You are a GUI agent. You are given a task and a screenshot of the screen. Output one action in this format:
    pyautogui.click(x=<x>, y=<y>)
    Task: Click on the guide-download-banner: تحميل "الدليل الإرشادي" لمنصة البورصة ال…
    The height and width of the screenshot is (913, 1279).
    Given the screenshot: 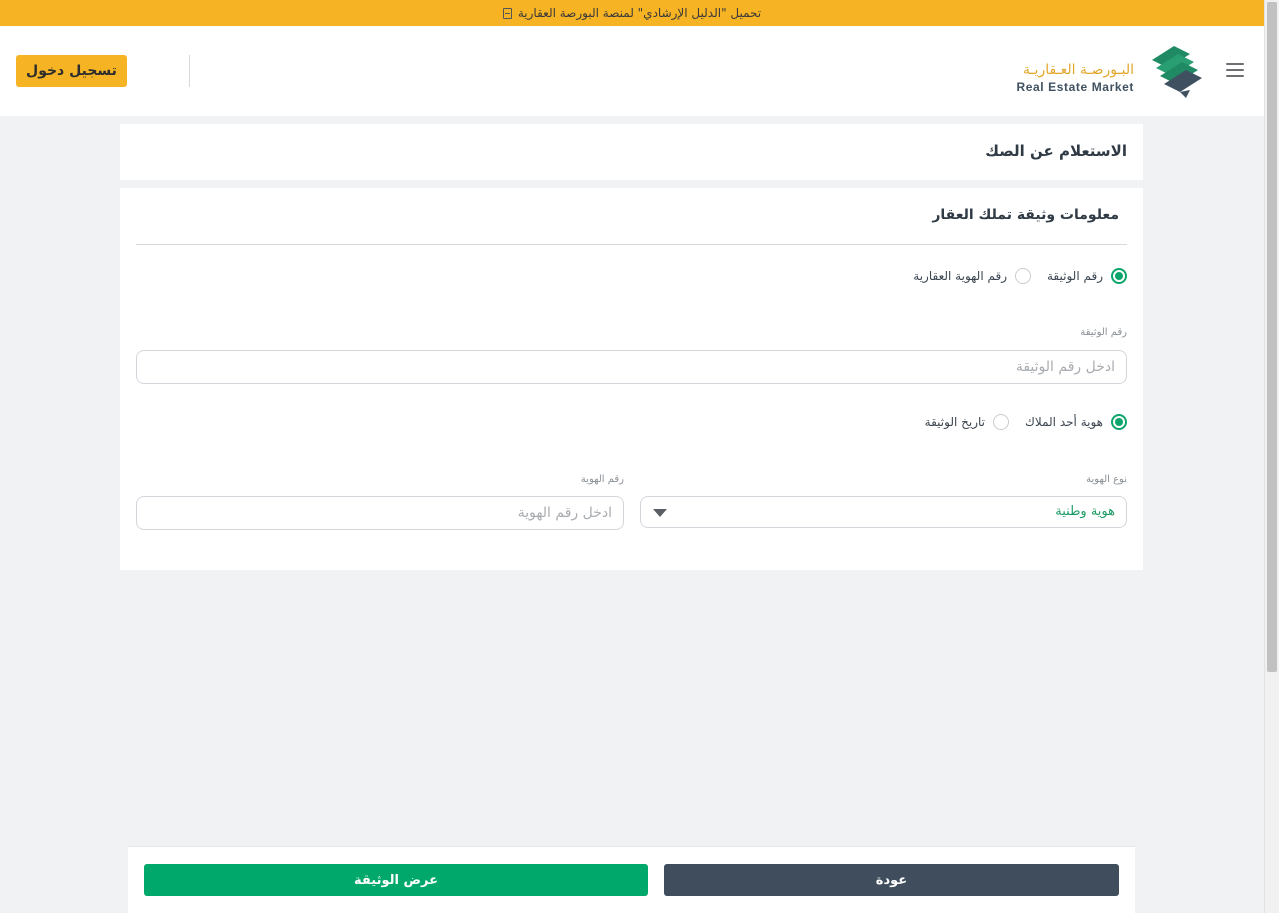 What is the action you would take?
    pyautogui.click(x=632, y=13)
    